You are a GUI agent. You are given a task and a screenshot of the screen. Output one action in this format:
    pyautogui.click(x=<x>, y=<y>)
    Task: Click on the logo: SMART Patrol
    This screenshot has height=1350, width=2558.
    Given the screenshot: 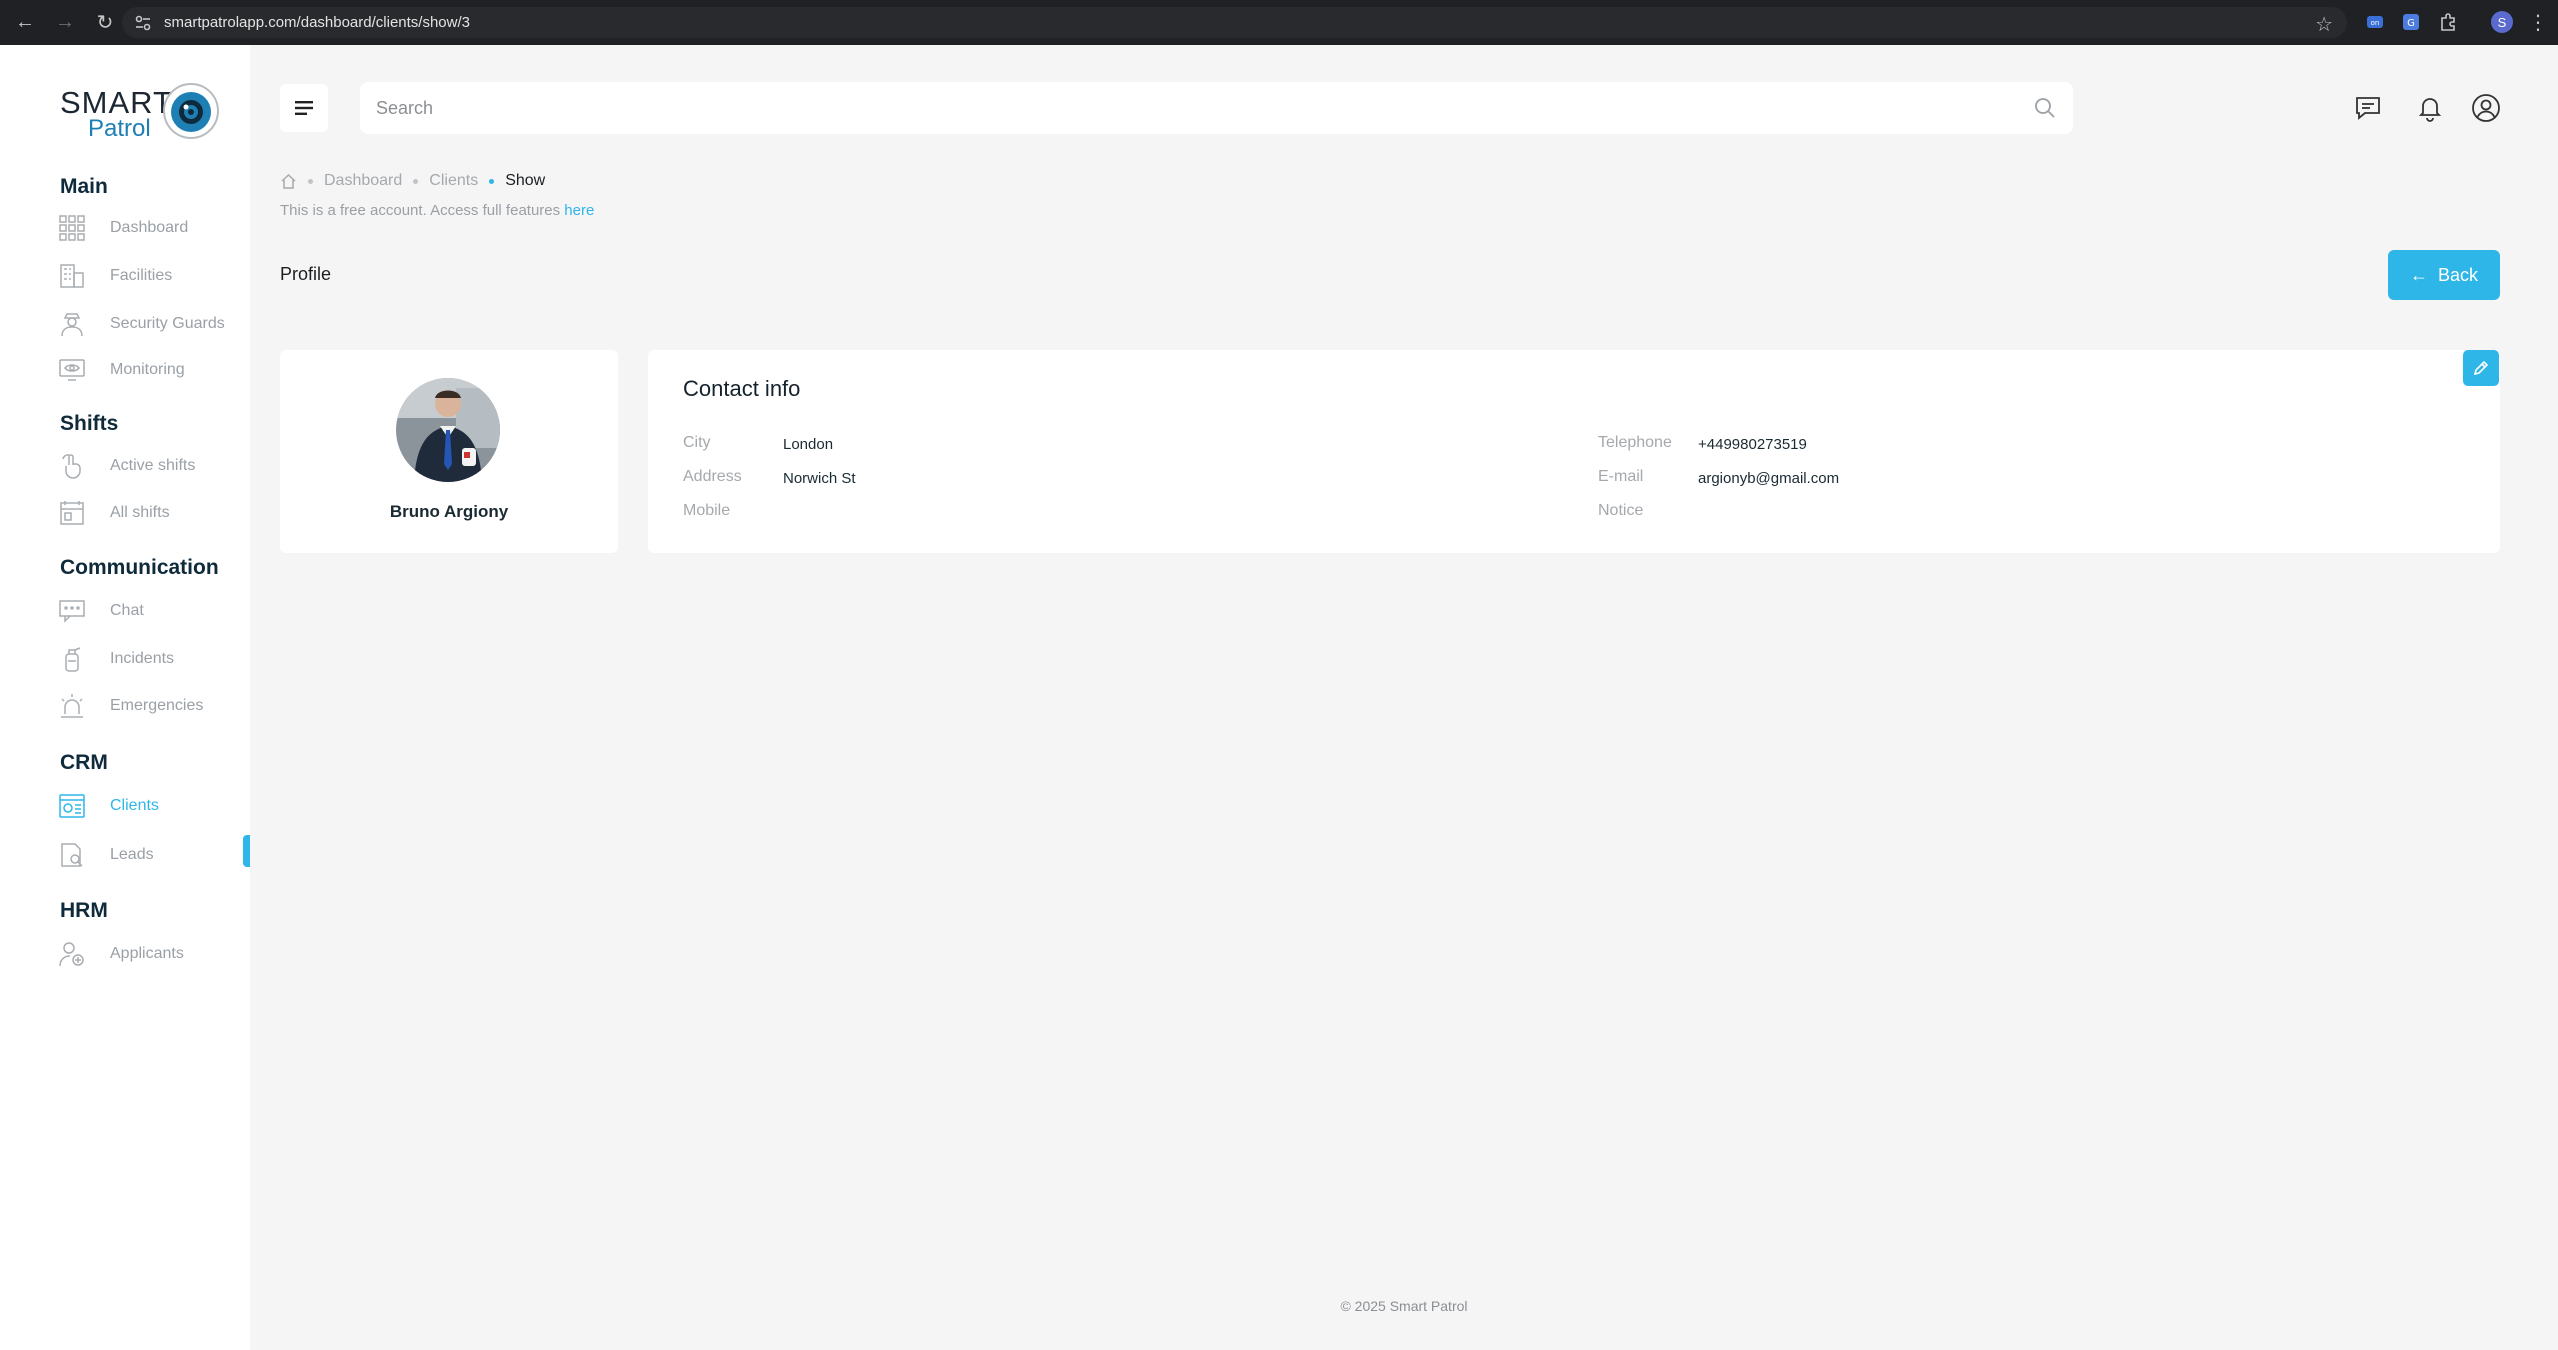 What is the action you would take?
    pyautogui.click(x=140, y=113)
    